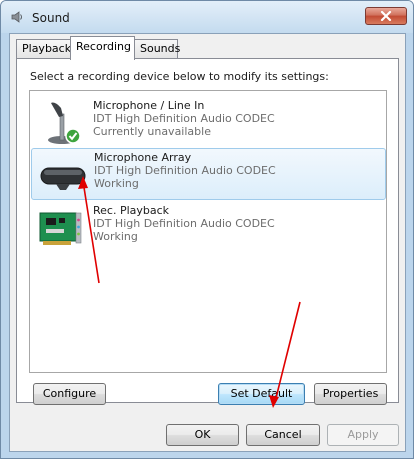  I want to click on set-default-button: Set Default, so click(261, 394).